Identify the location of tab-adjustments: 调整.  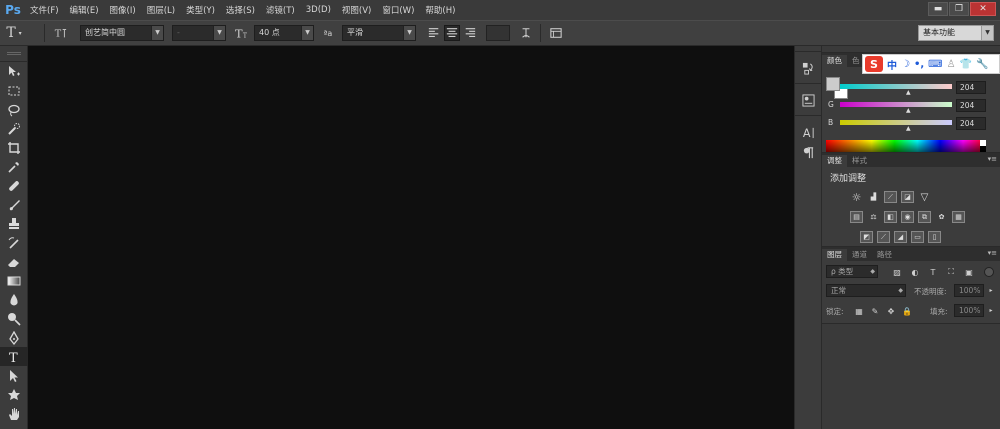
(834, 161).